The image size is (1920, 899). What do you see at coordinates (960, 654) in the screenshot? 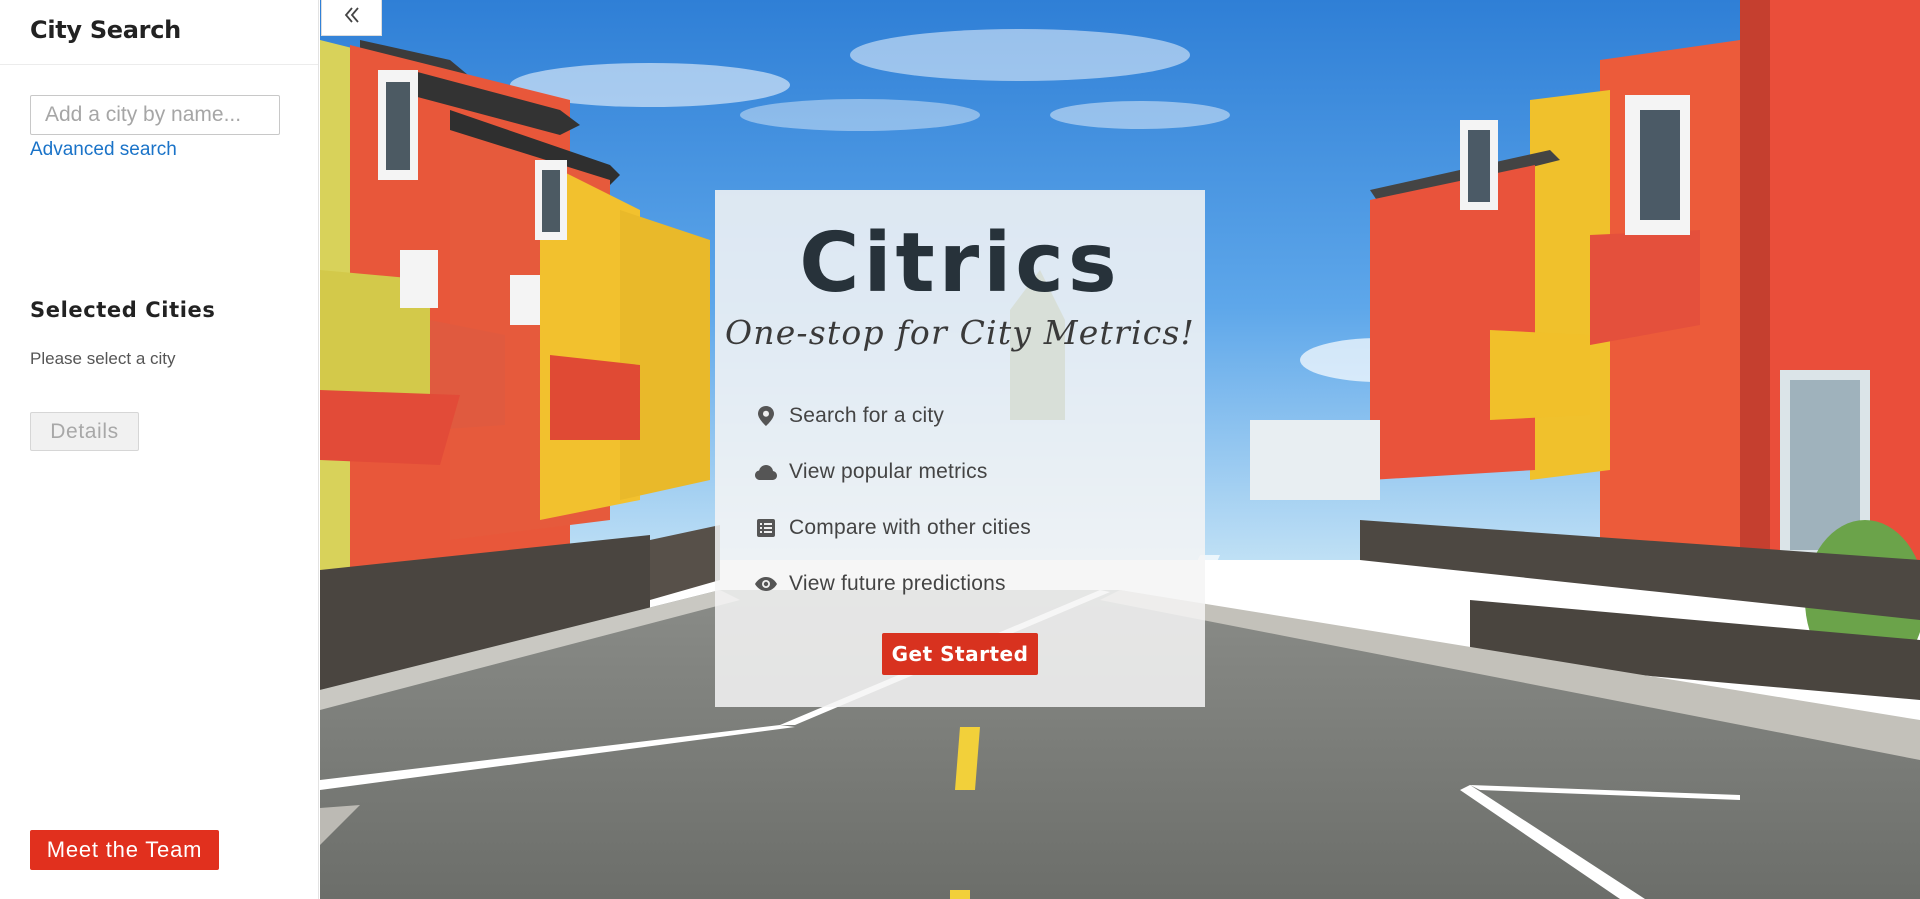
I see `get-started-button: Get Started` at bounding box center [960, 654].